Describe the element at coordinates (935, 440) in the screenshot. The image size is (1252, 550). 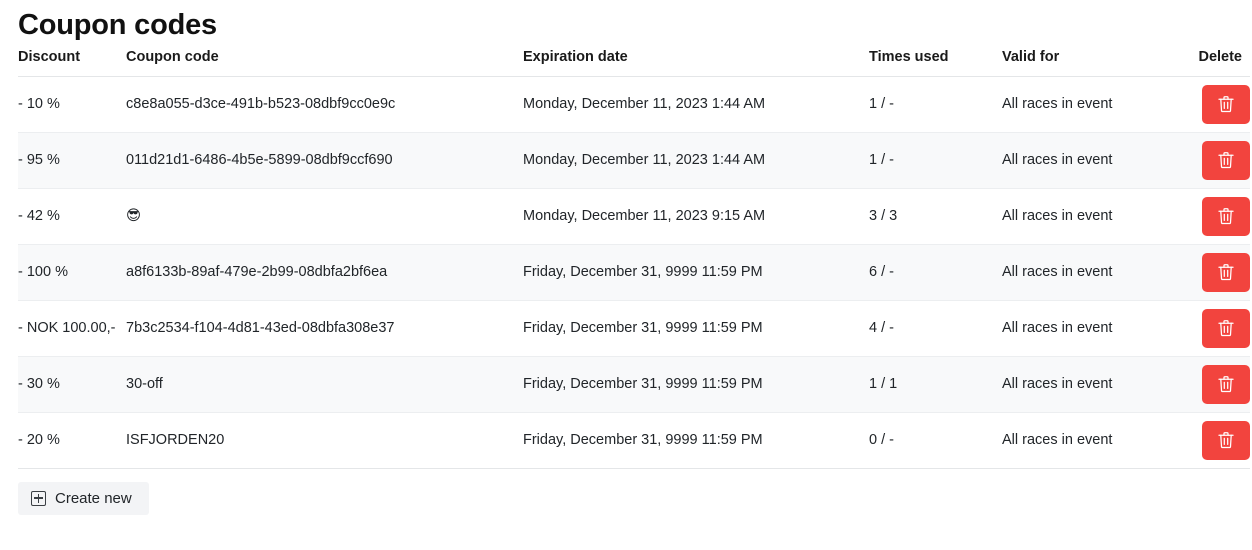
I see `cell-times-used: 0 / -` at that location.